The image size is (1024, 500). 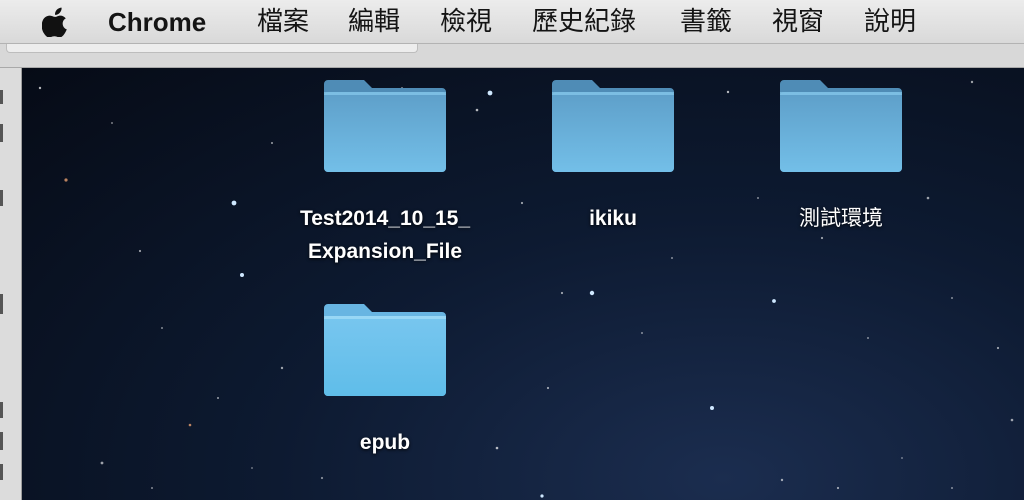 What do you see at coordinates (512, 55) in the screenshot?
I see `background-window-toolbar` at bounding box center [512, 55].